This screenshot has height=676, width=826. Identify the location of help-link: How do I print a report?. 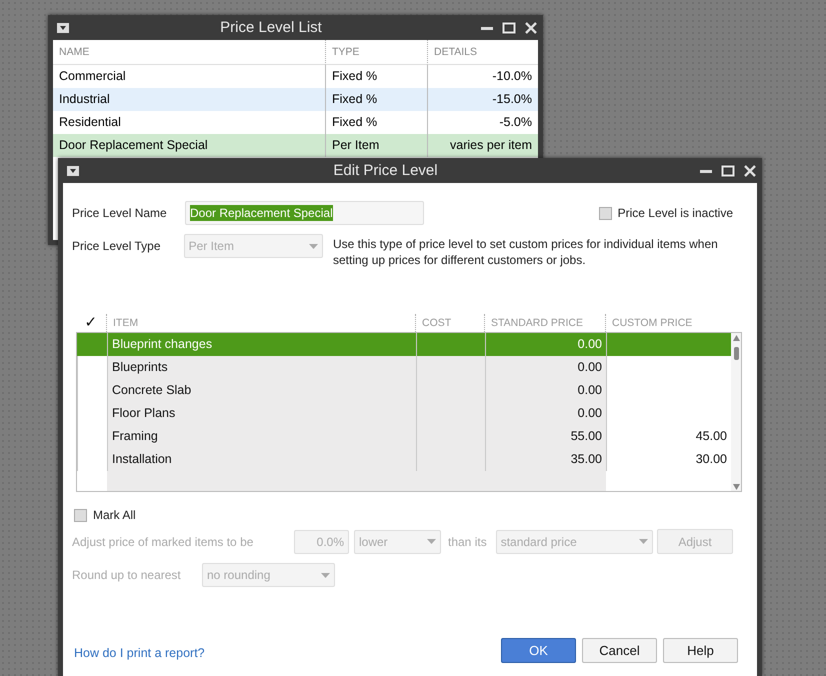
(139, 653).